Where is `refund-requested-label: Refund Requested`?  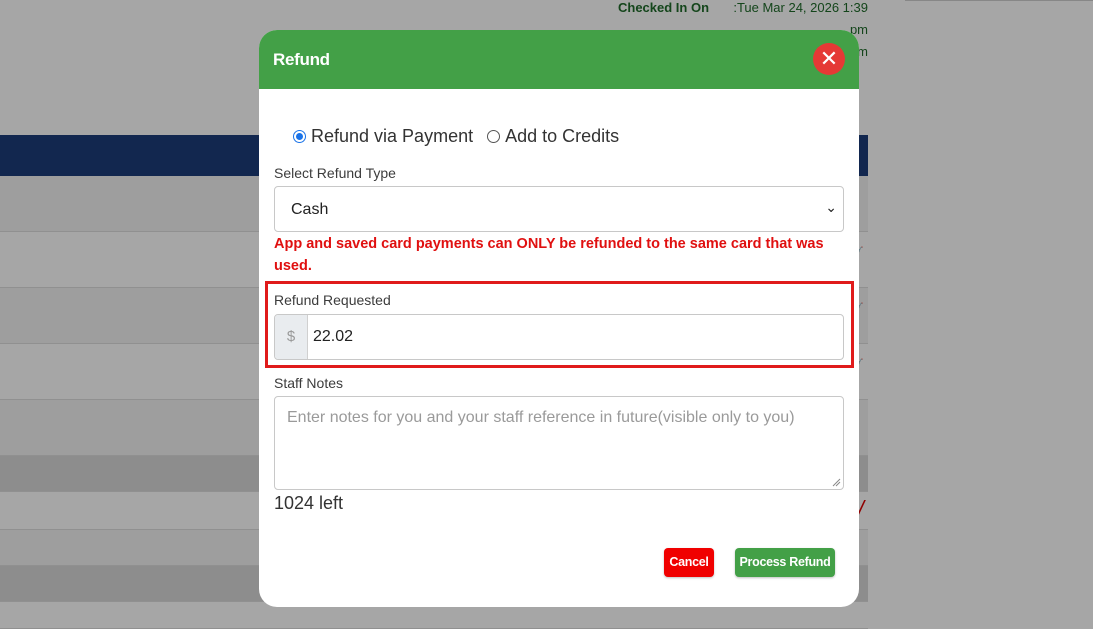
refund-requested-label: Refund Requested is located at coordinates (332, 300).